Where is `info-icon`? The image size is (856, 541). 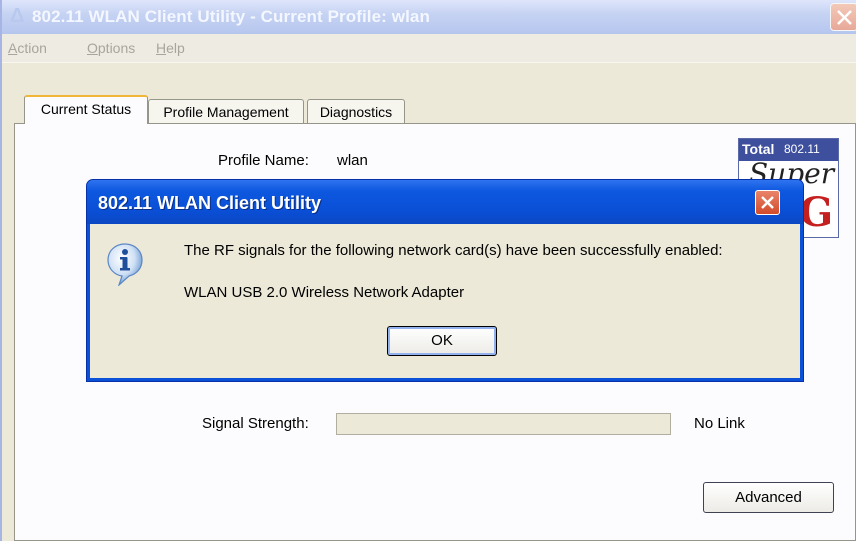
info-icon is located at coordinates (125, 264).